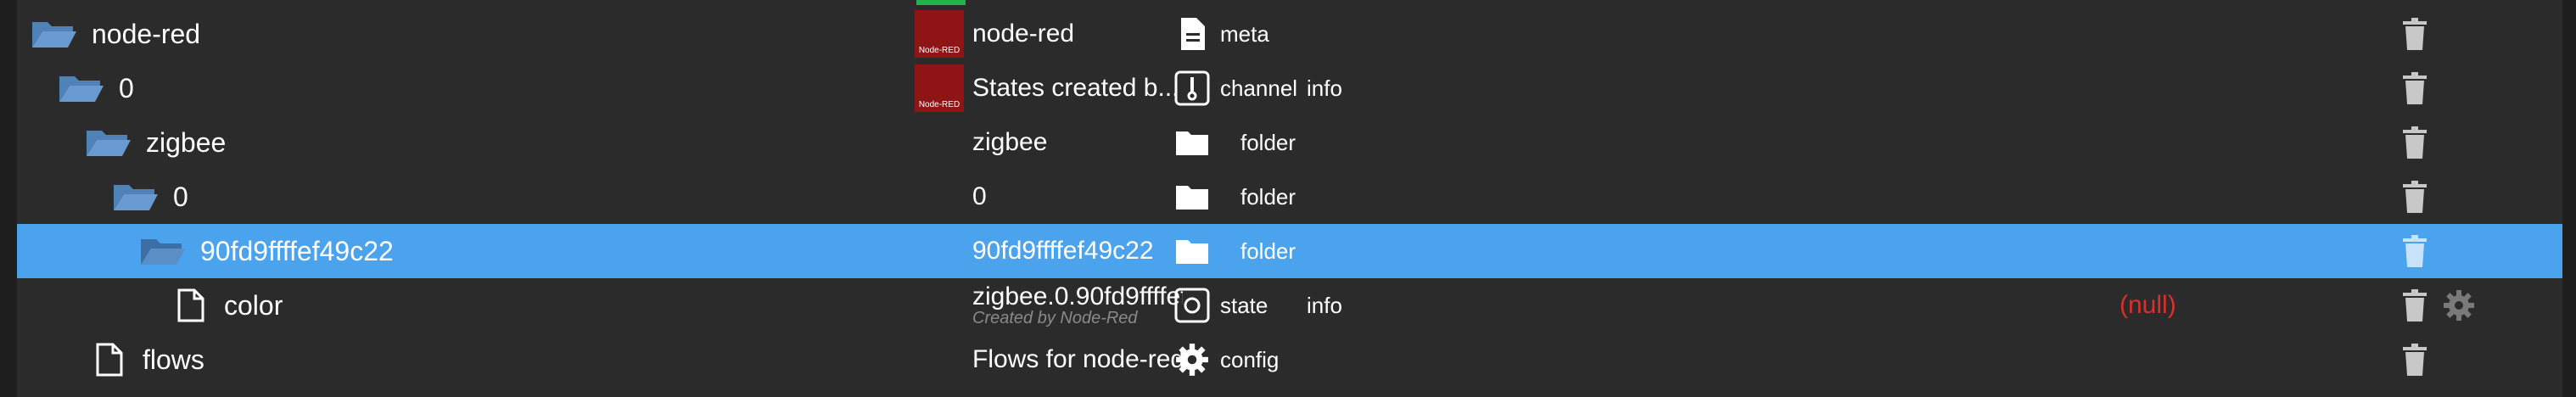 This screenshot has height=397, width=2576. Describe the element at coordinates (1250, 359) in the screenshot. I see `object-type: config` at that location.